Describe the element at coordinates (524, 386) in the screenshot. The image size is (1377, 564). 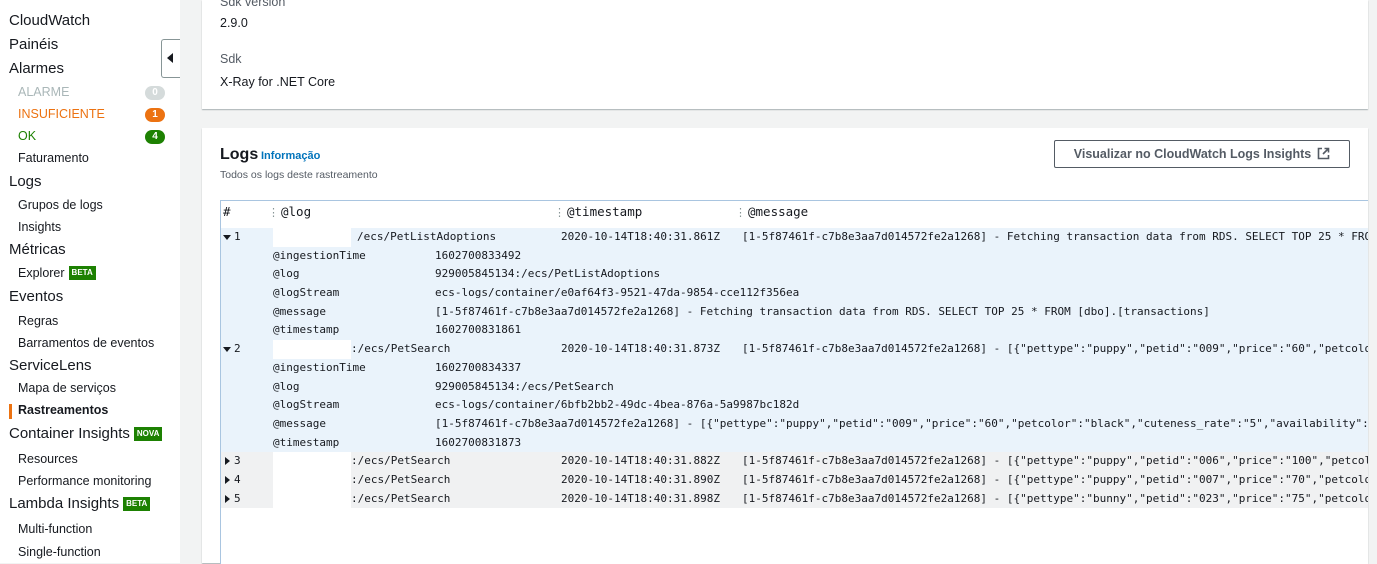
I see `field-value: 929005845134:/ecs/PetSearch` at that location.